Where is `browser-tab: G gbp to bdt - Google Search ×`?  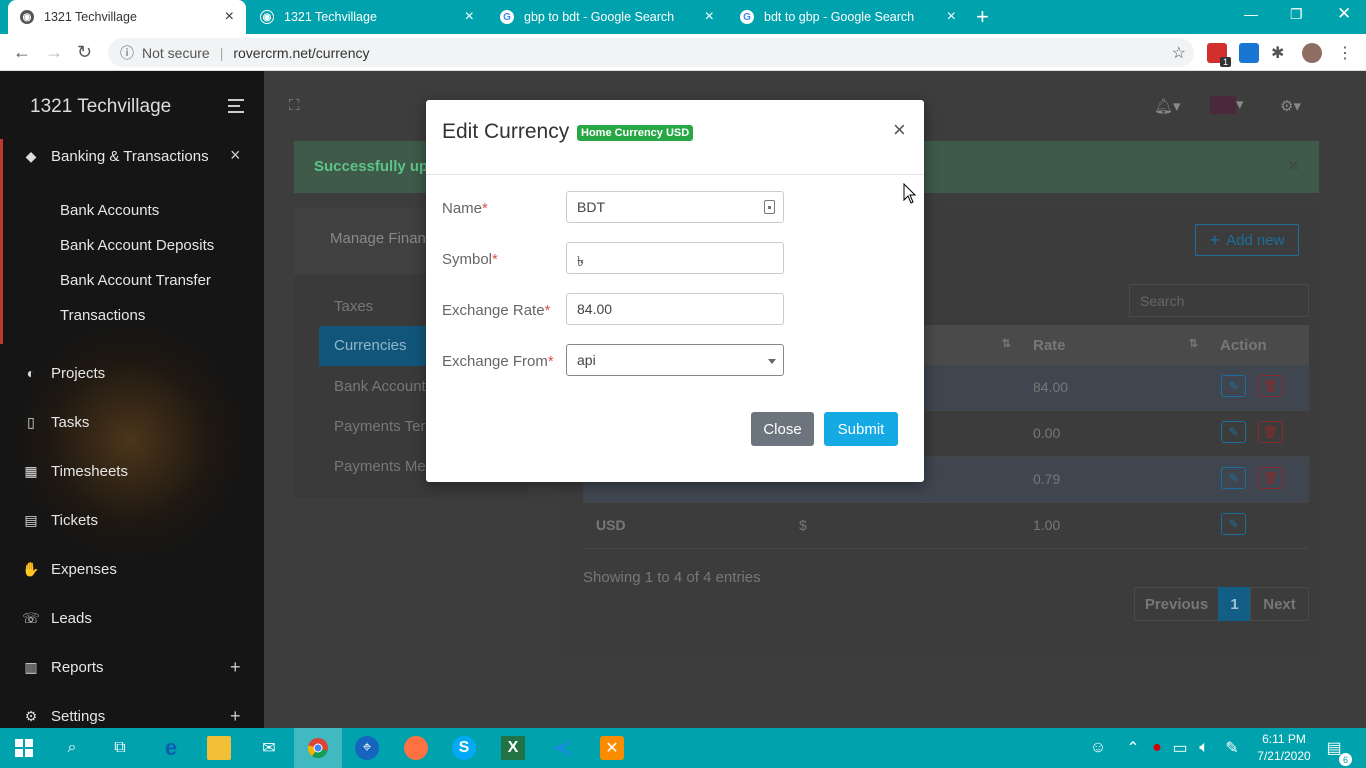
browser-tab: G gbp to bdt - Google Search × is located at coordinates (607, 17).